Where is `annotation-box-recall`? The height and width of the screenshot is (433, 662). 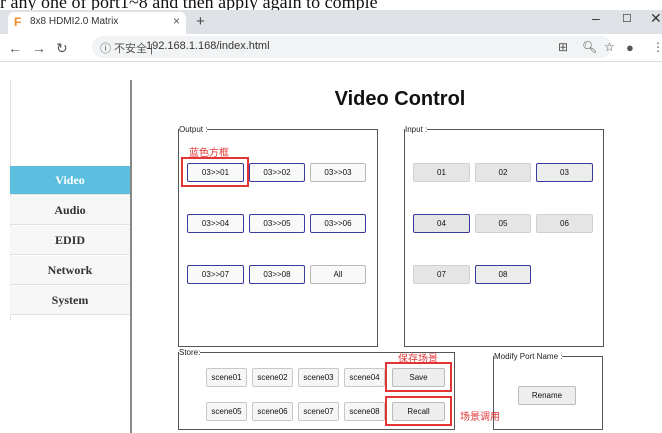
annotation-box-recall is located at coordinates (418, 411).